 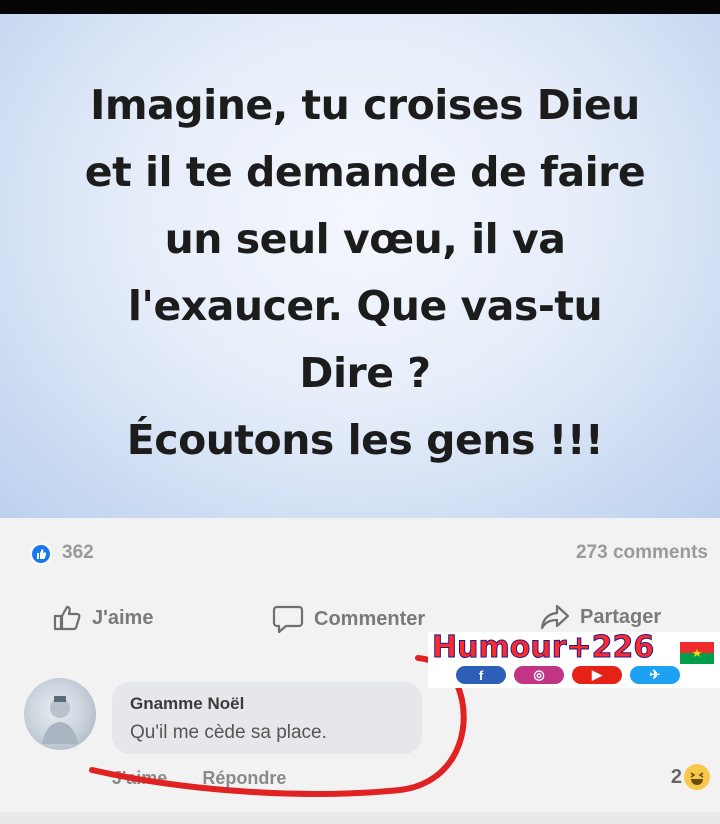 I want to click on comment-button-label: Commenter, so click(x=370, y=618).